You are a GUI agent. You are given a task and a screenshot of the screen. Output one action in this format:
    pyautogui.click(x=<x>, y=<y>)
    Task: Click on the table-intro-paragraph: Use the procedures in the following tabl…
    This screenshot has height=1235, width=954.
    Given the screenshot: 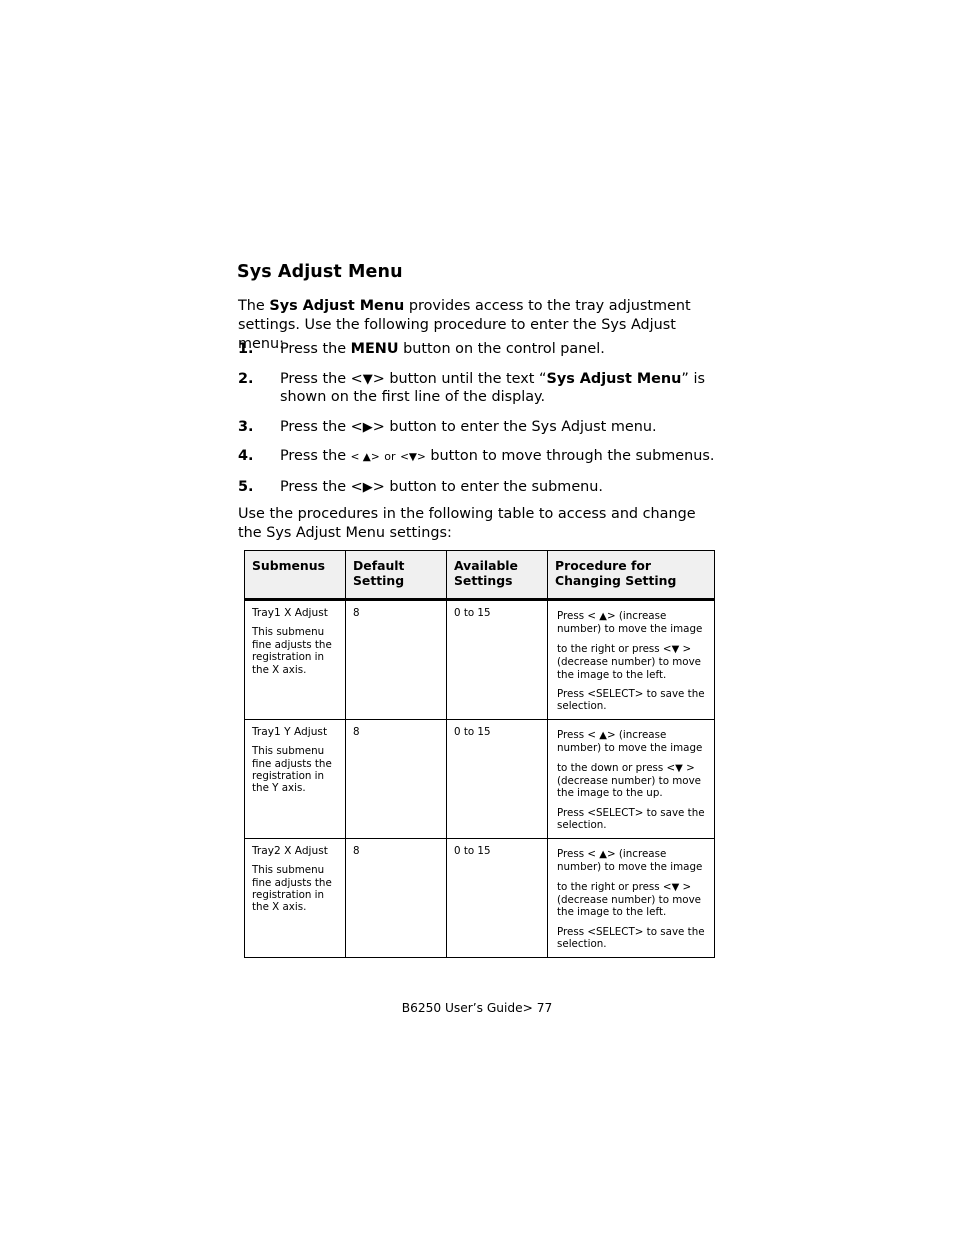 What is the action you would take?
    pyautogui.click(x=467, y=523)
    